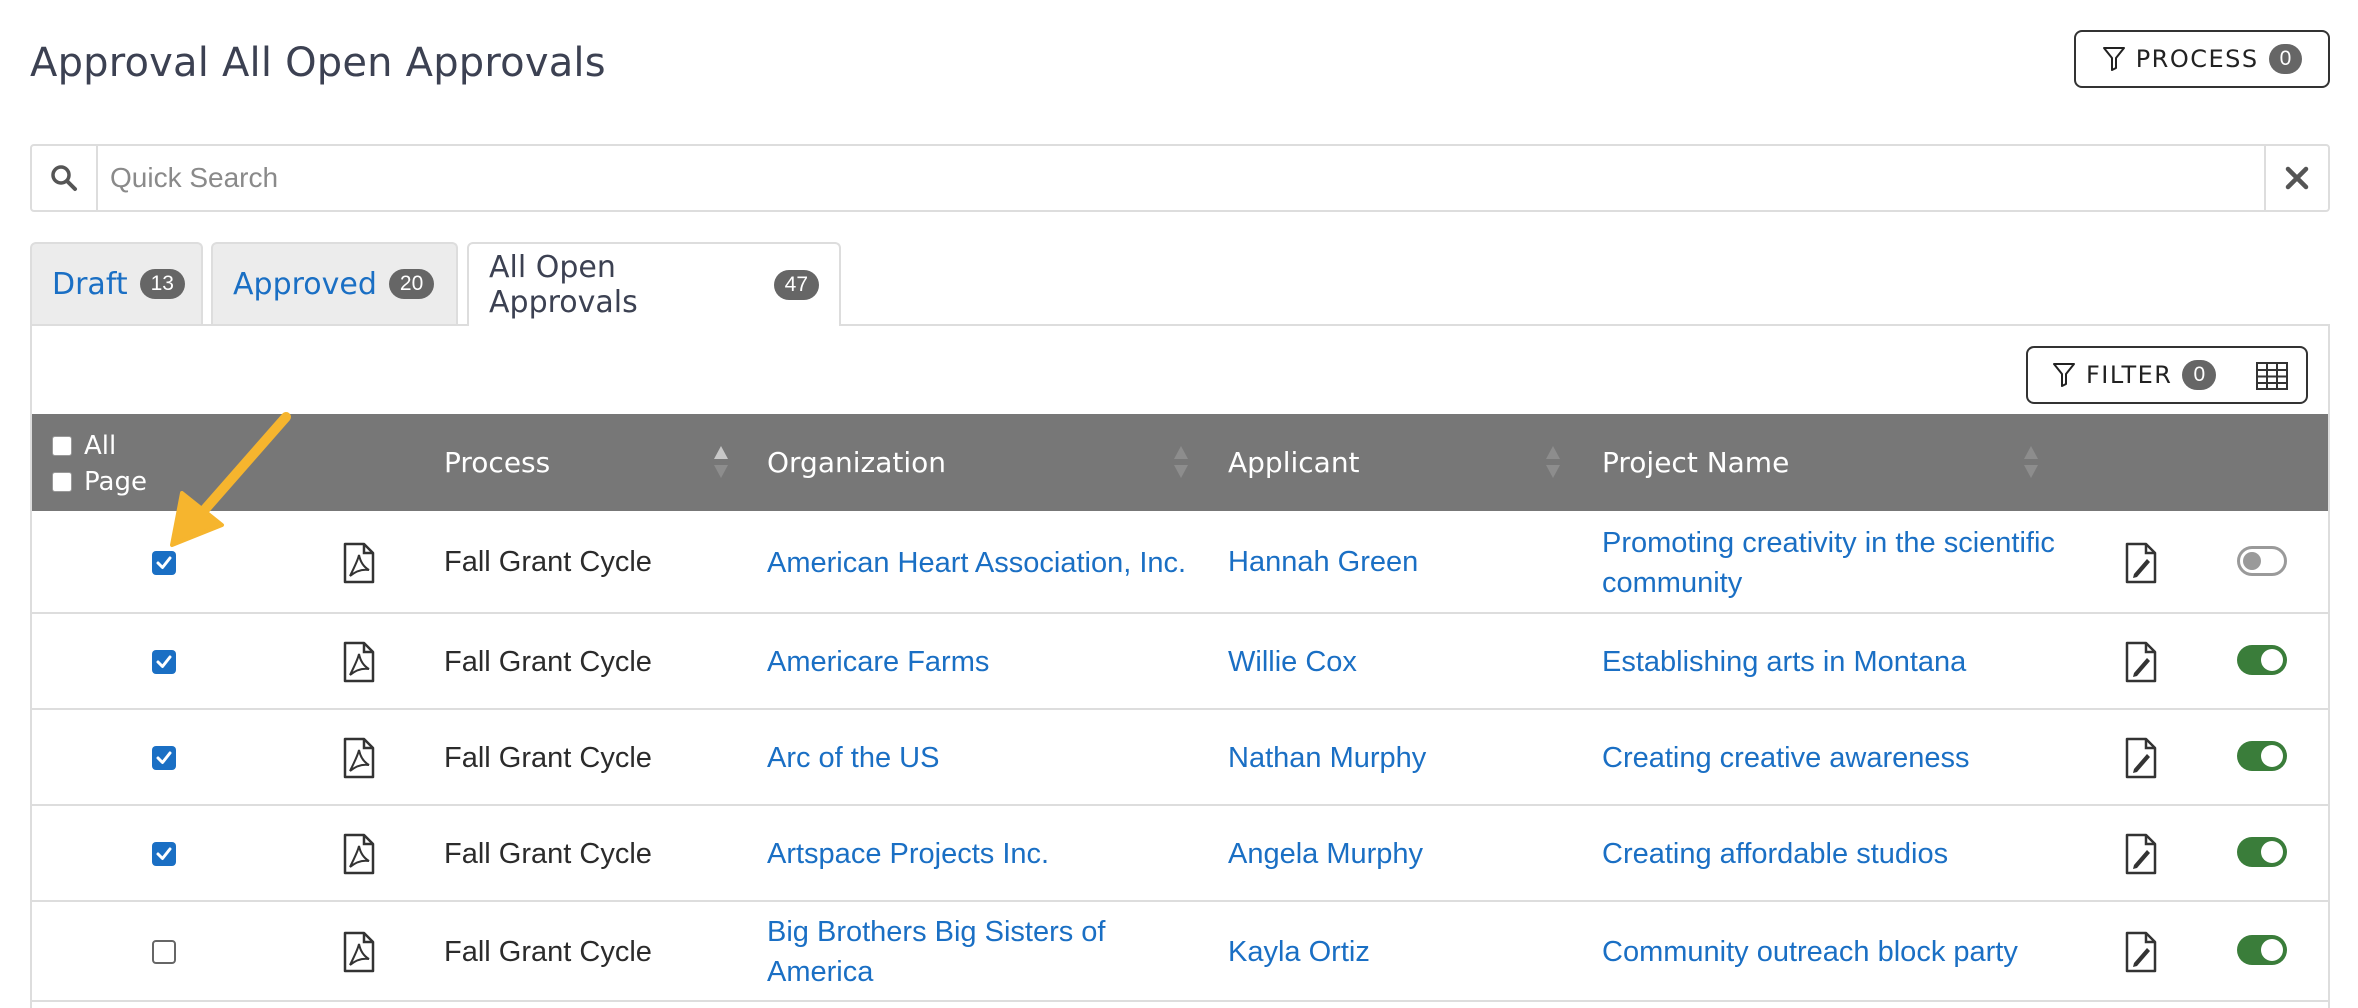 This screenshot has height=1008, width=2358. What do you see at coordinates (987, 952) in the screenshot?
I see `organization-link: Big Brothers Big Sisters of America` at bounding box center [987, 952].